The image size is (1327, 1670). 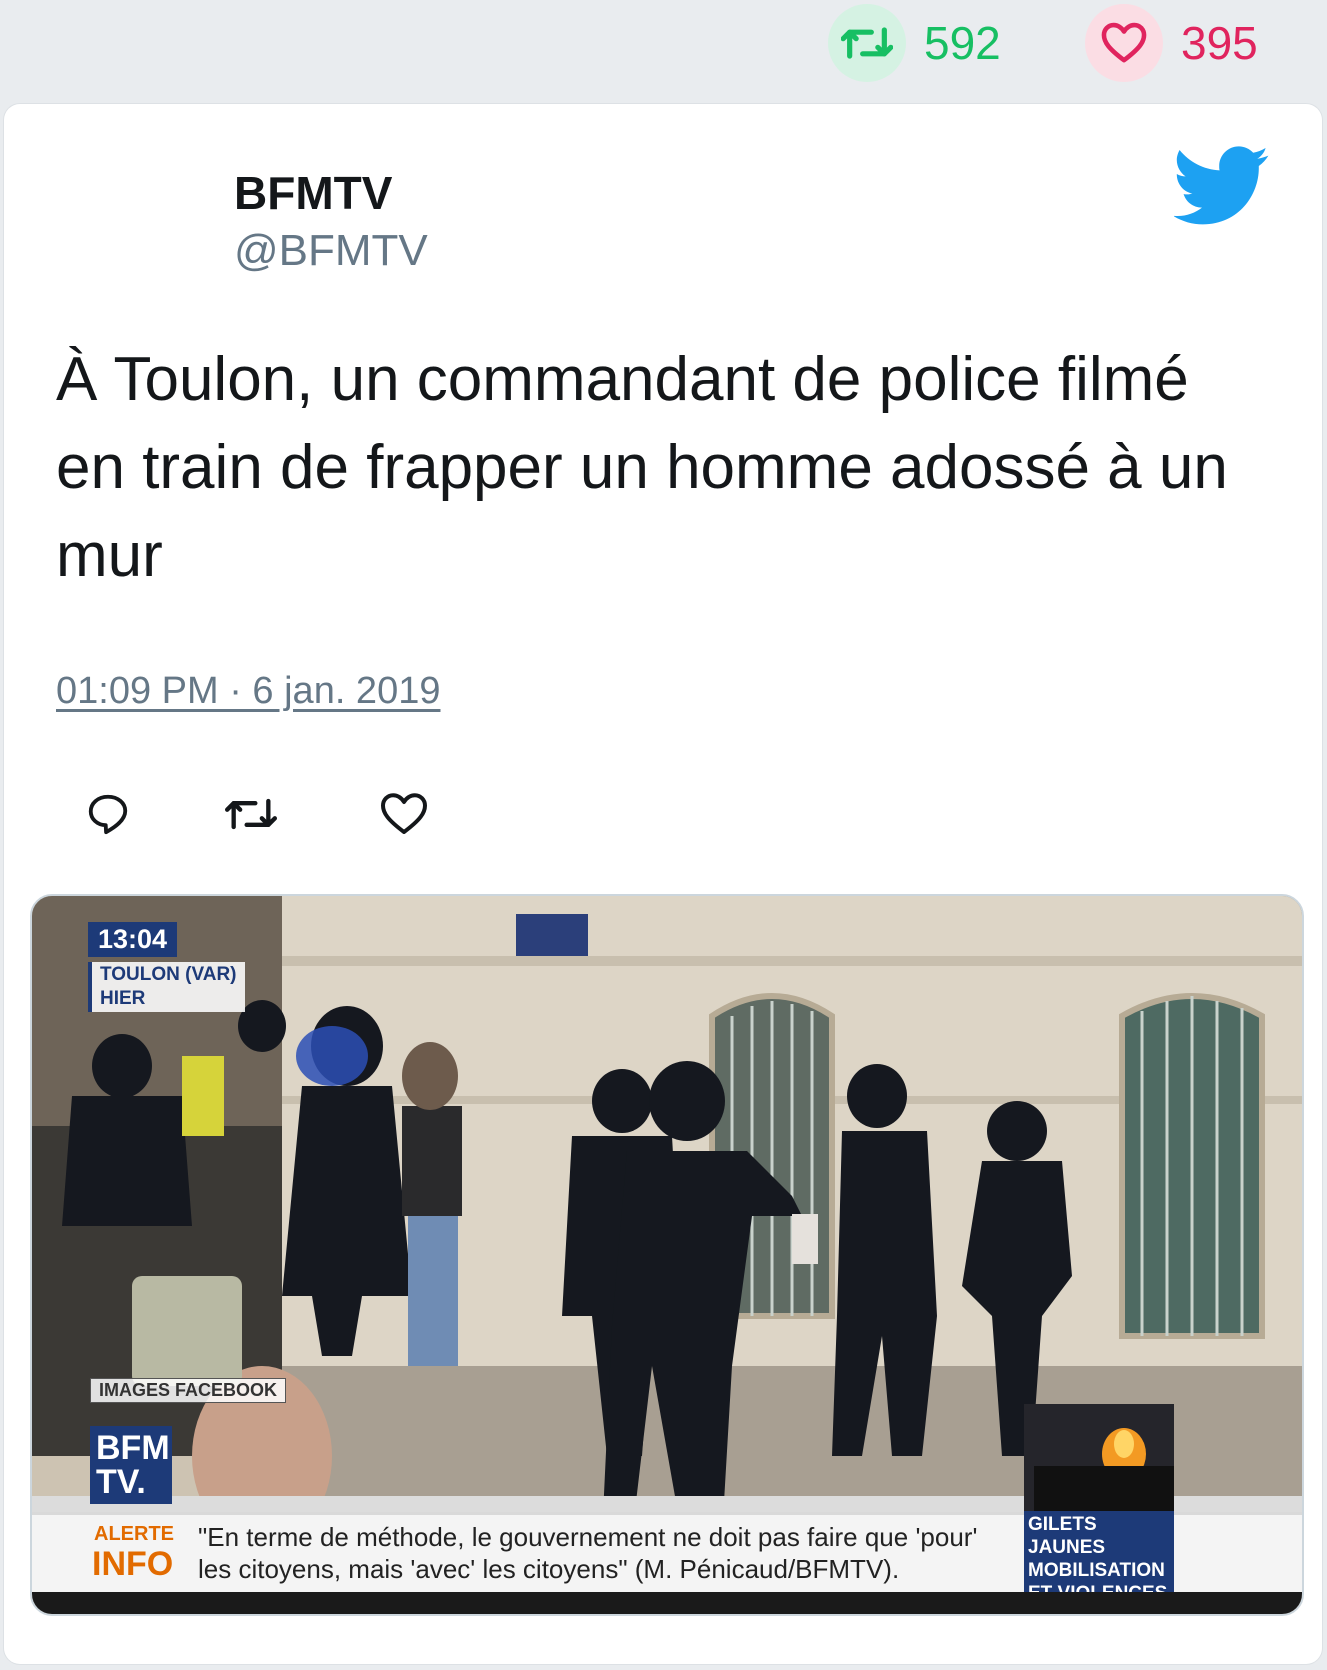 I want to click on tweet-timestamp: 01:09 PM · 6 jan. 2019, so click(x=248, y=691).